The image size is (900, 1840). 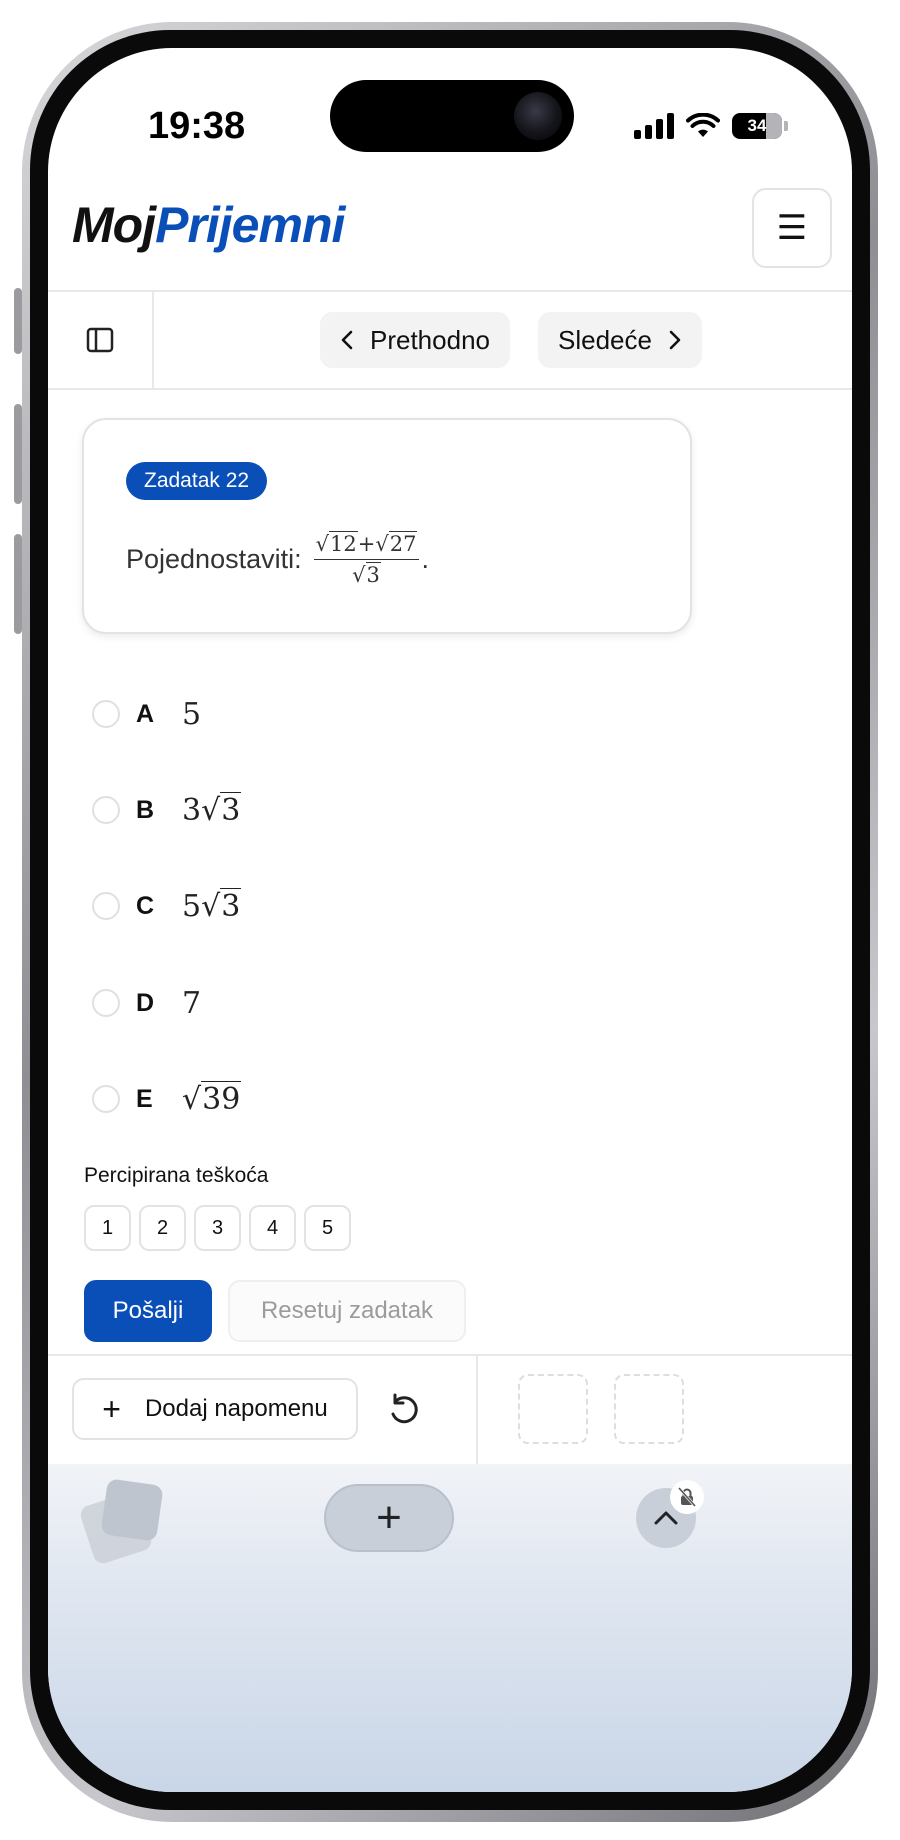 What do you see at coordinates (250, 225) in the screenshot?
I see `logo-part-prijemni: Prijemni` at bounding box center [250, 225].